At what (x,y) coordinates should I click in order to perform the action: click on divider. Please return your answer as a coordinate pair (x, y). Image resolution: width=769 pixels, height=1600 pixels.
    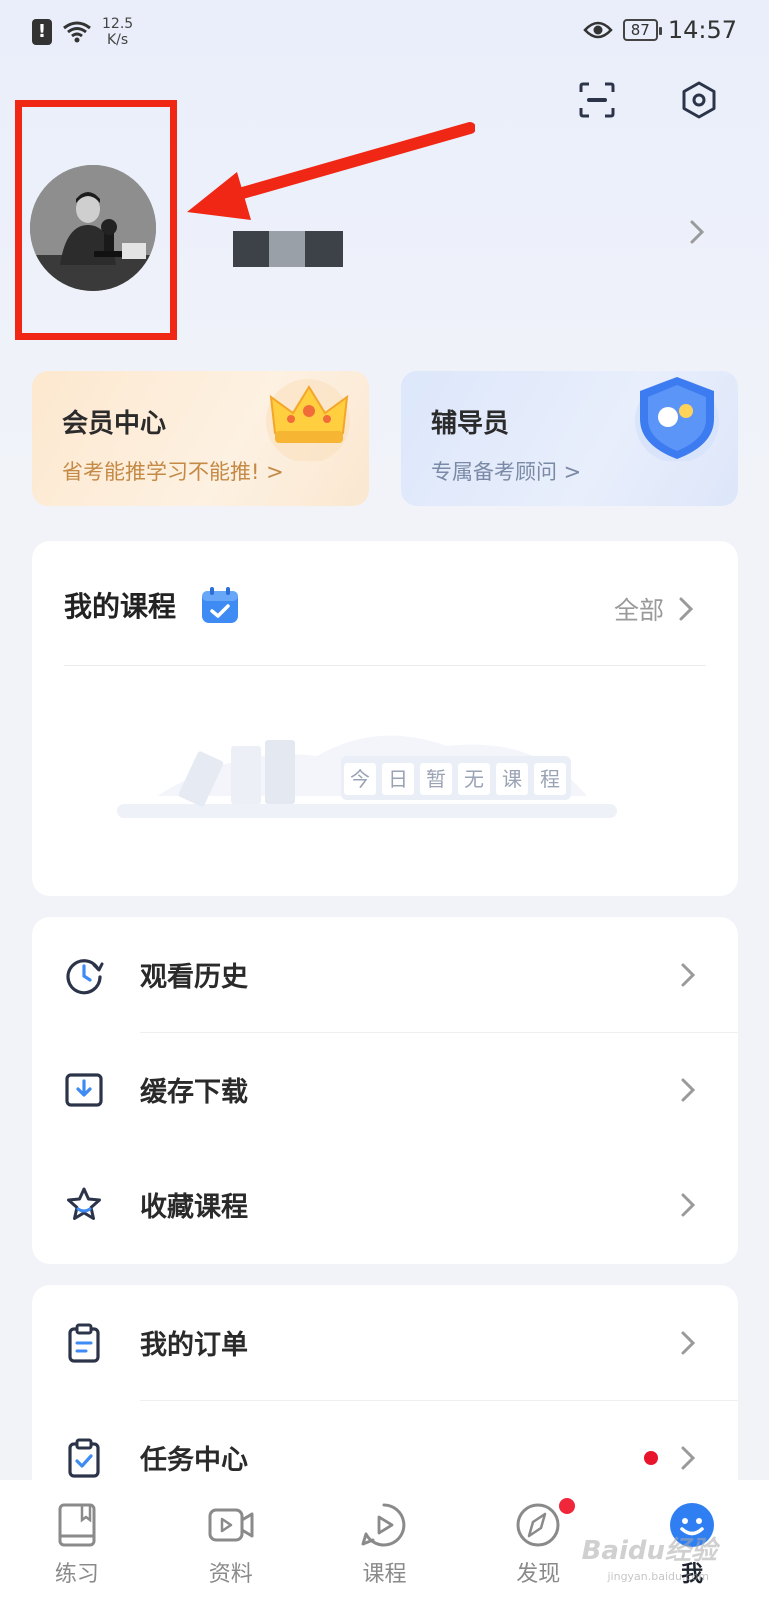
    Looking at the image, I should click on (385, 665).